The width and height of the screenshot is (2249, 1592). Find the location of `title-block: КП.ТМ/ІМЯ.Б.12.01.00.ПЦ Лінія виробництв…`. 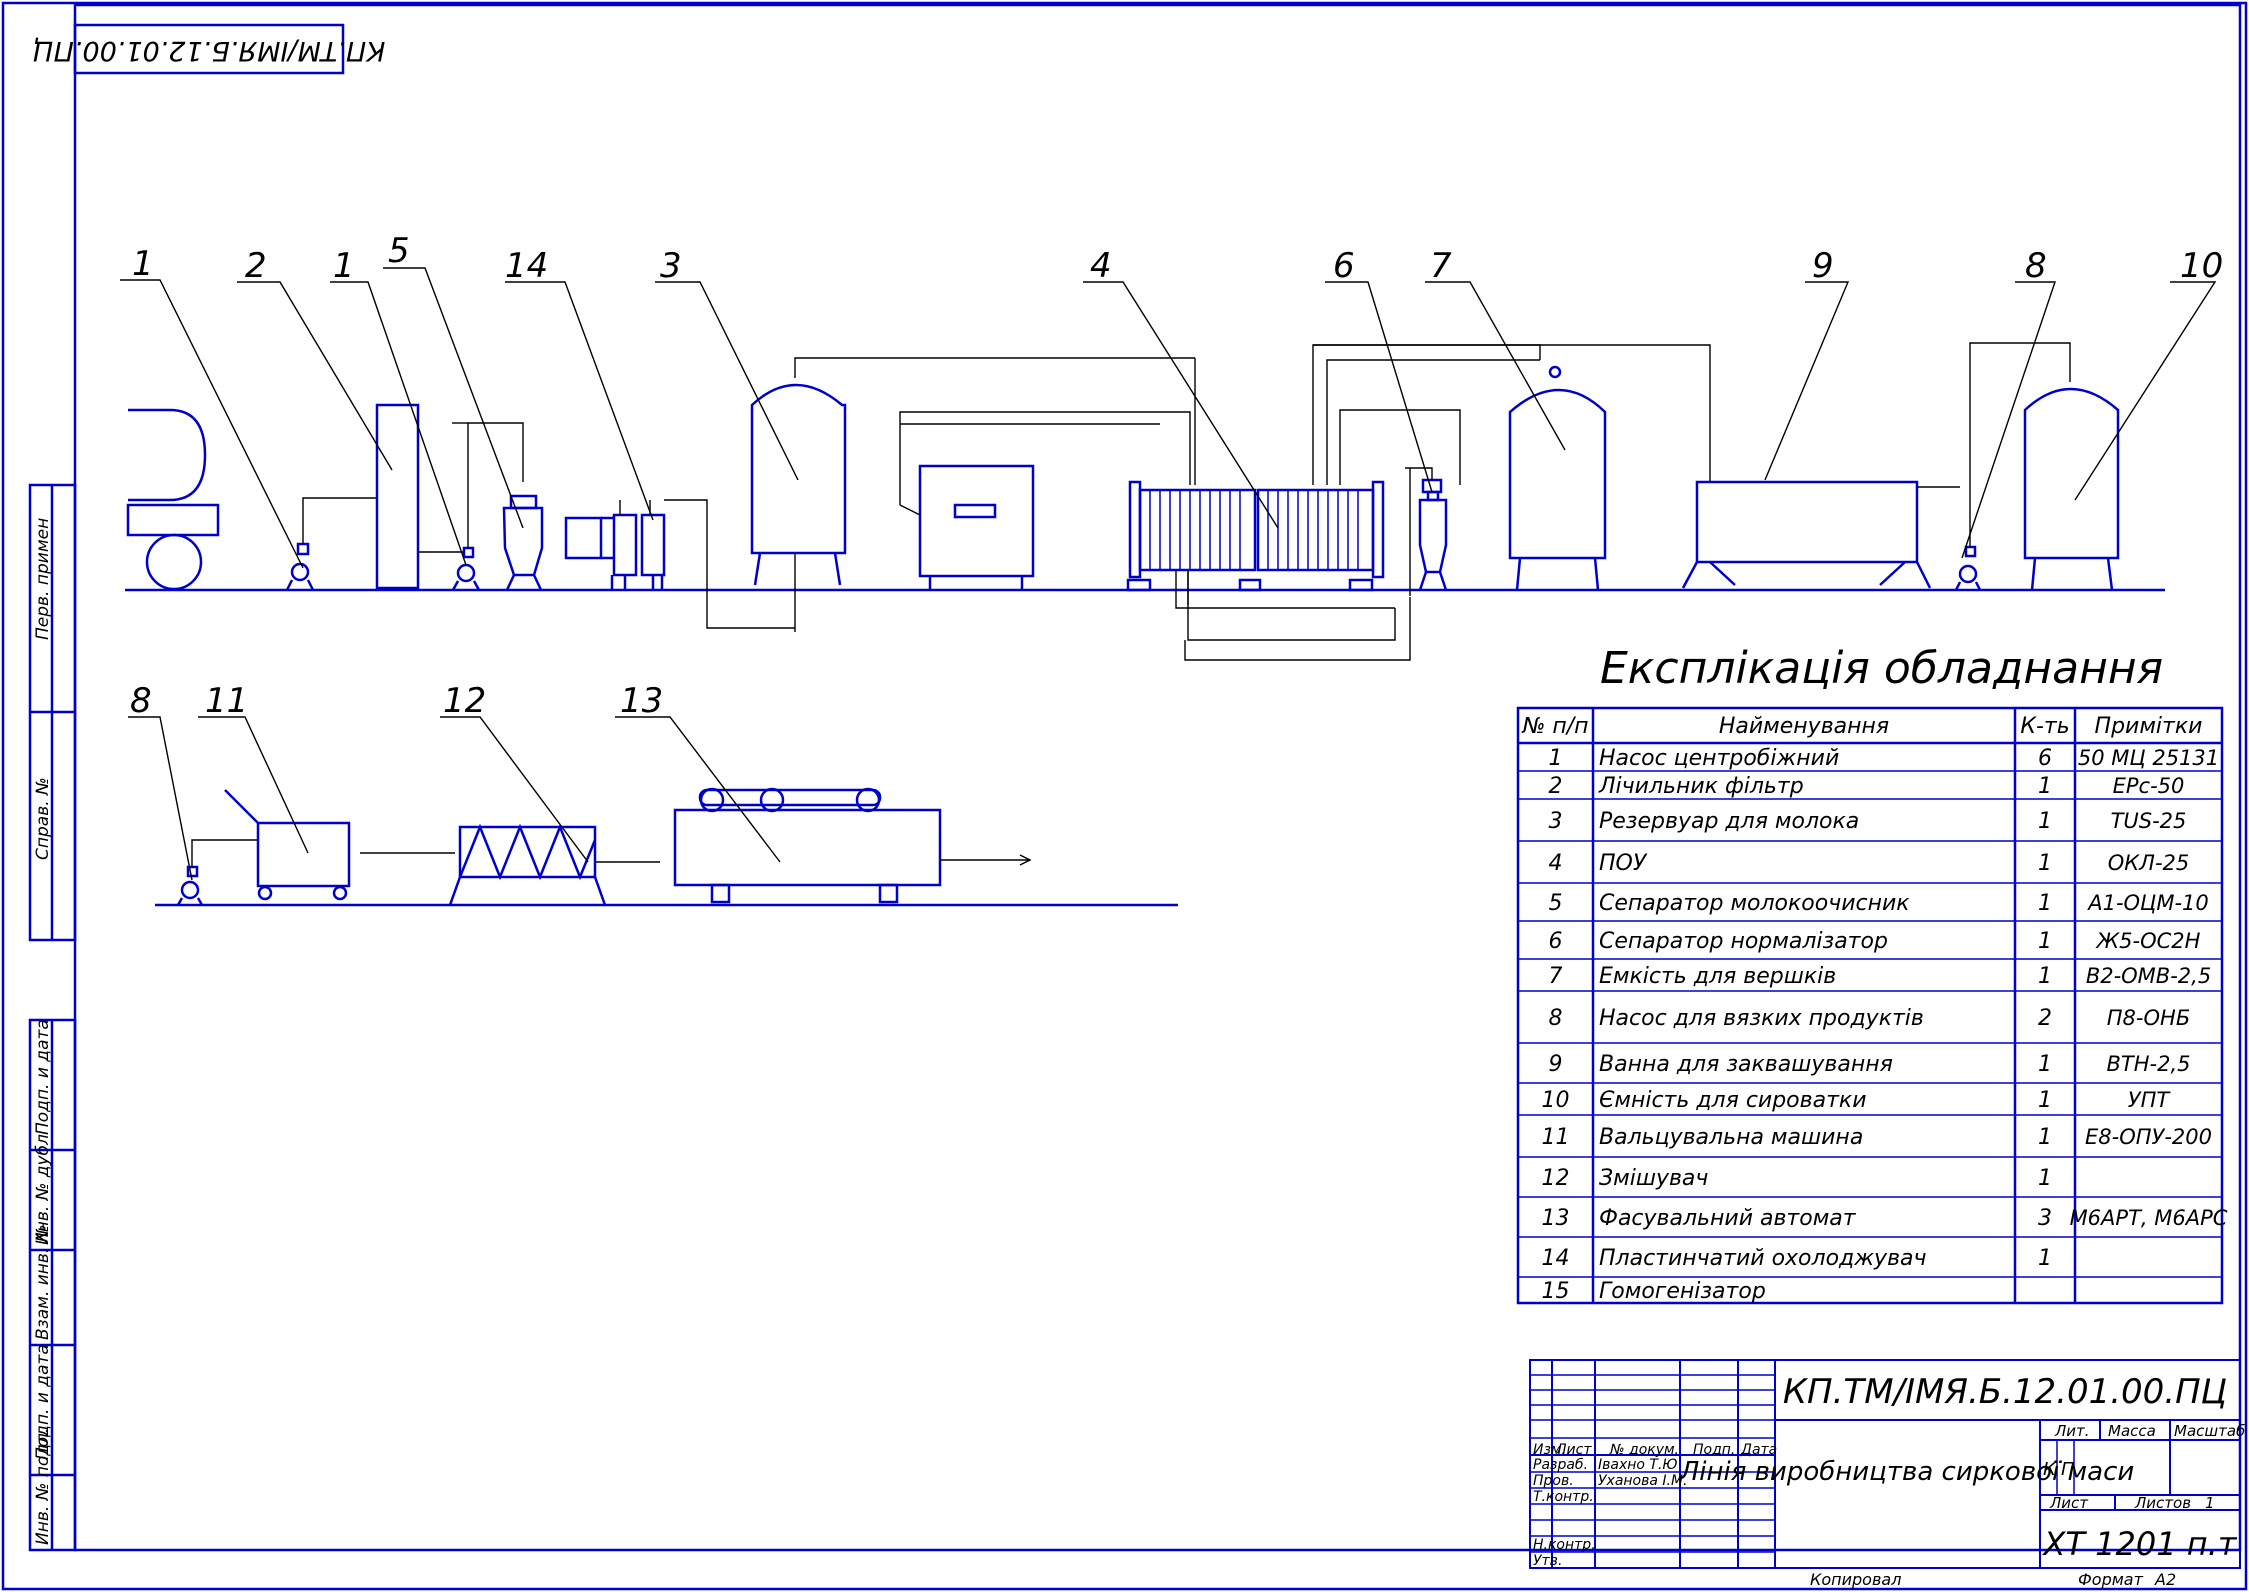

title-block: КП.ТМ/ІМЯ.Б.12.01.00.ПЦ Лінія виробництв… is located at coordinates (1887, 1474).